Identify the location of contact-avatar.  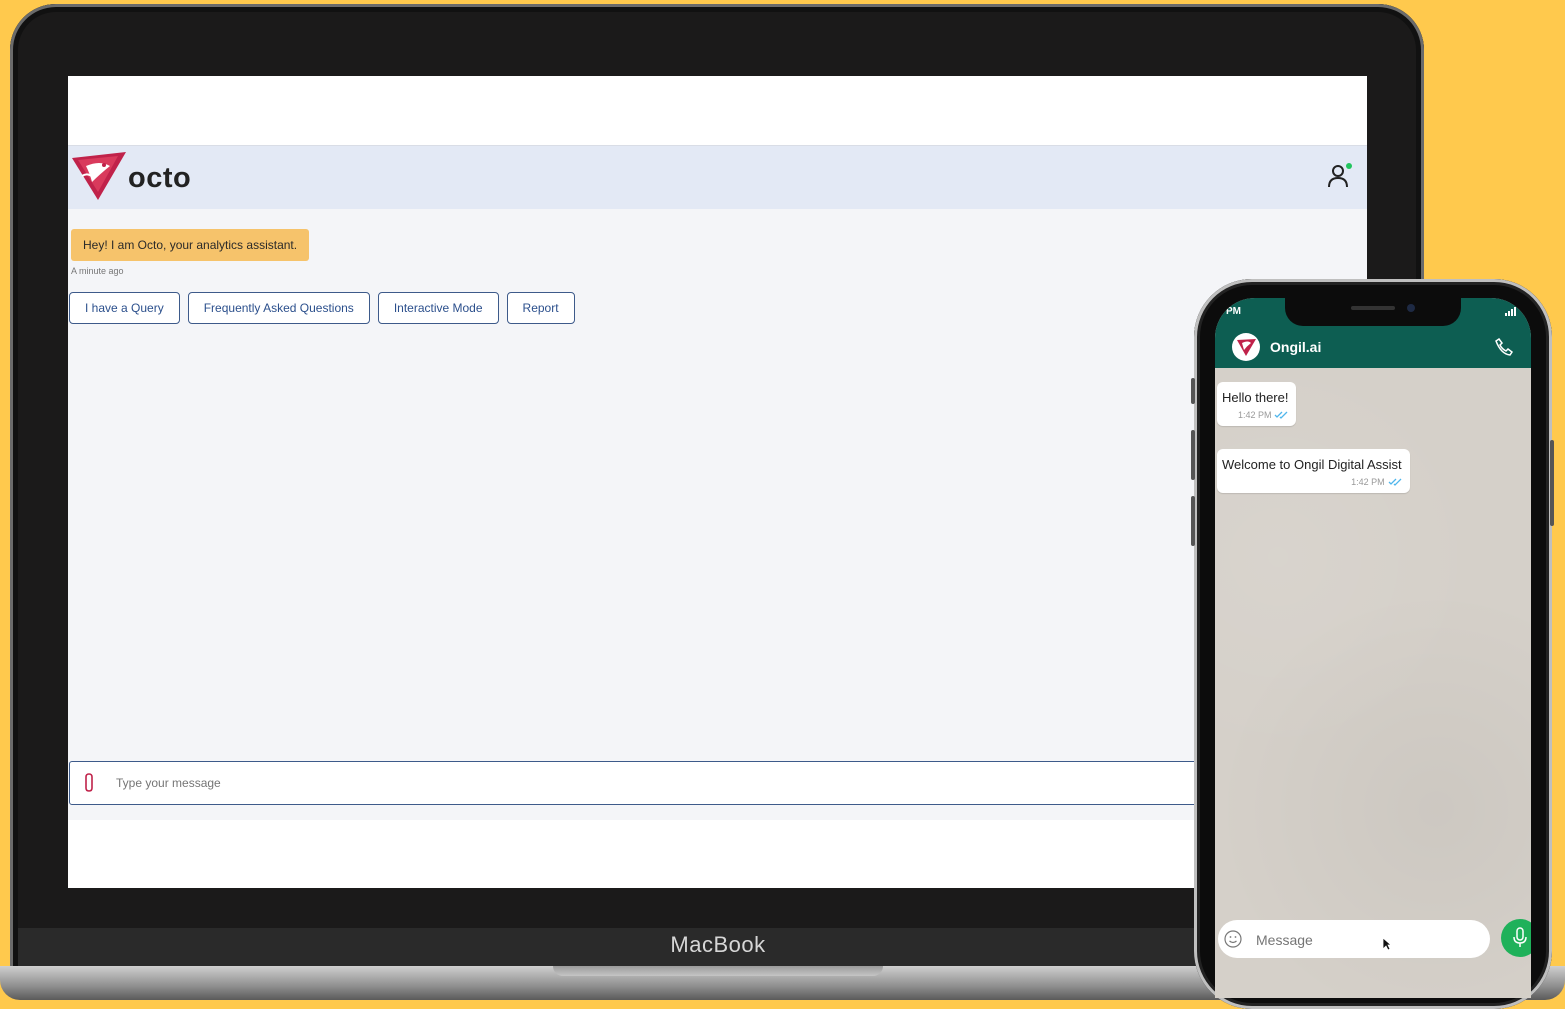
(1246, 347).